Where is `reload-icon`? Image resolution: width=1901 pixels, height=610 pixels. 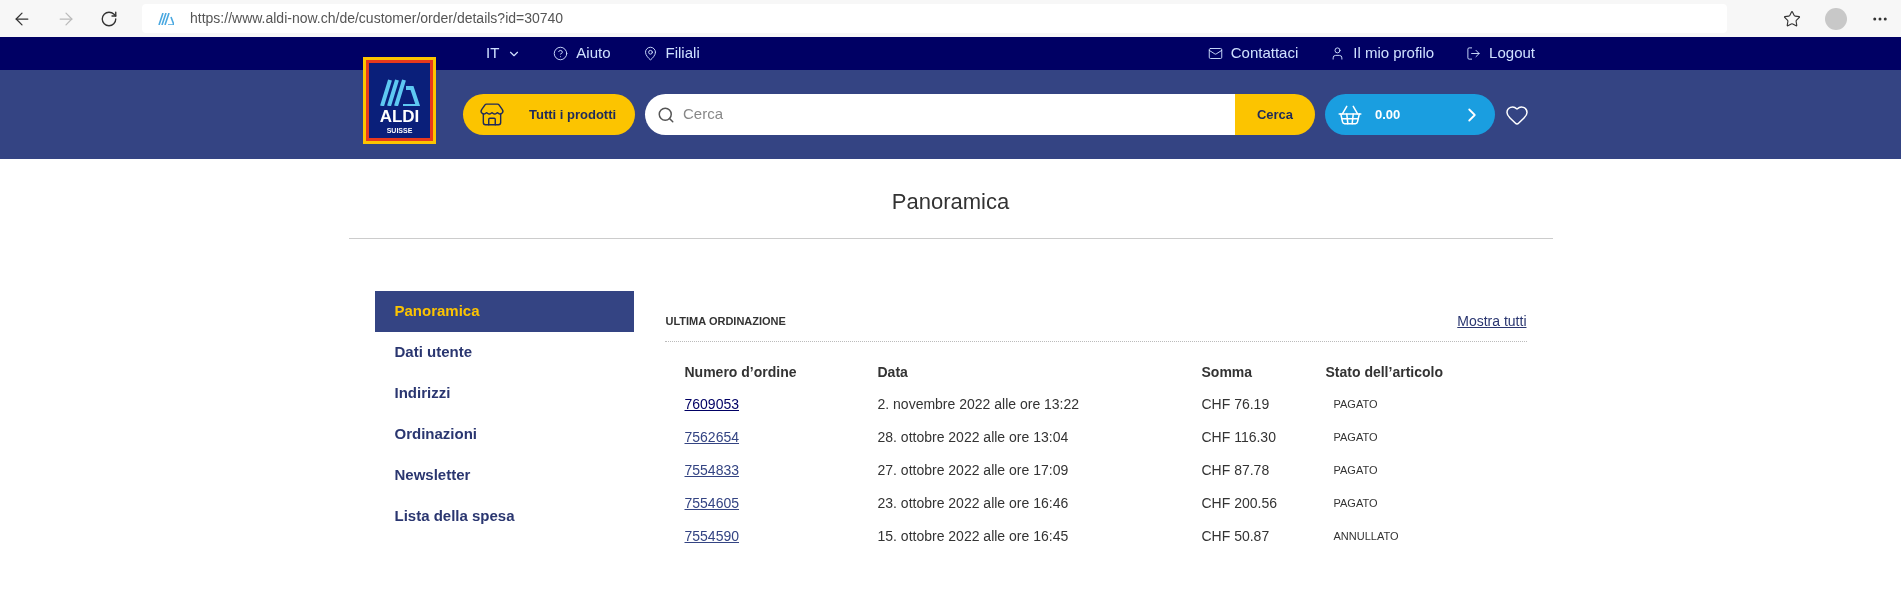 reload-icon is located at coordinates (109, 18).